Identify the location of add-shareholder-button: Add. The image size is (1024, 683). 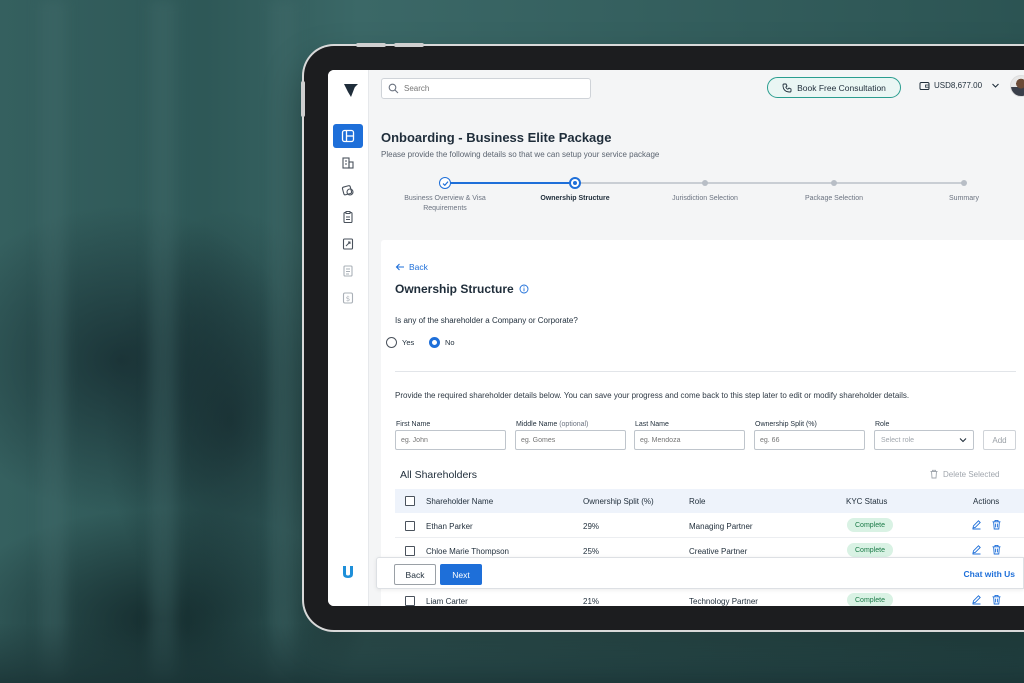
(999, 440).